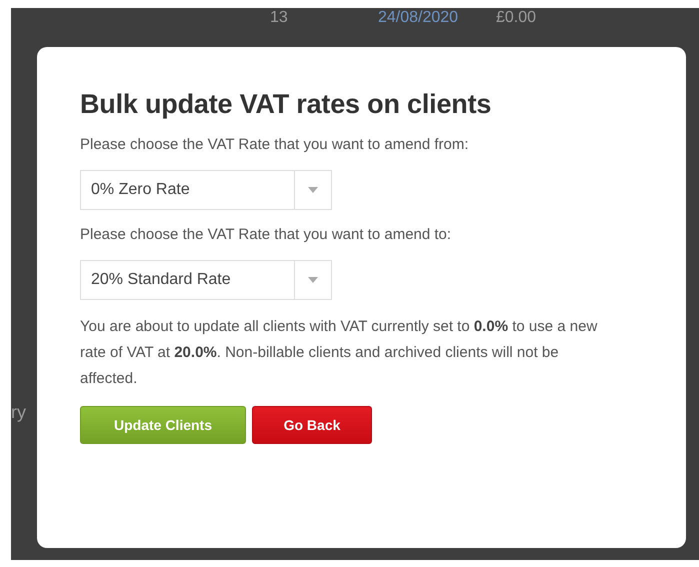 The height and width of the screenshot is (567, 699). Describe the element at coordinates (18, 412) in the screenshot. I see `background-text: ry` at that location.